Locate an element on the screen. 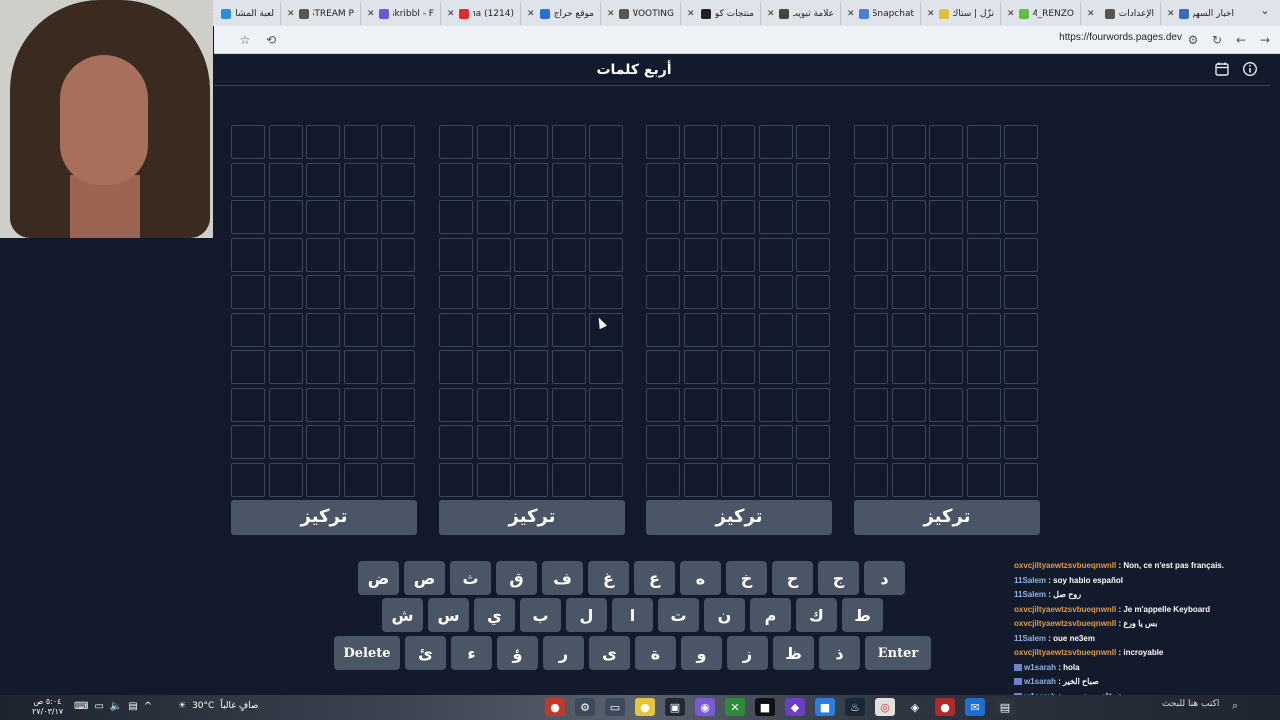 The width and height of the screenshot is (1280, 720). browser-tab: WOOTING ✕ is located at coordinates (640, 14).